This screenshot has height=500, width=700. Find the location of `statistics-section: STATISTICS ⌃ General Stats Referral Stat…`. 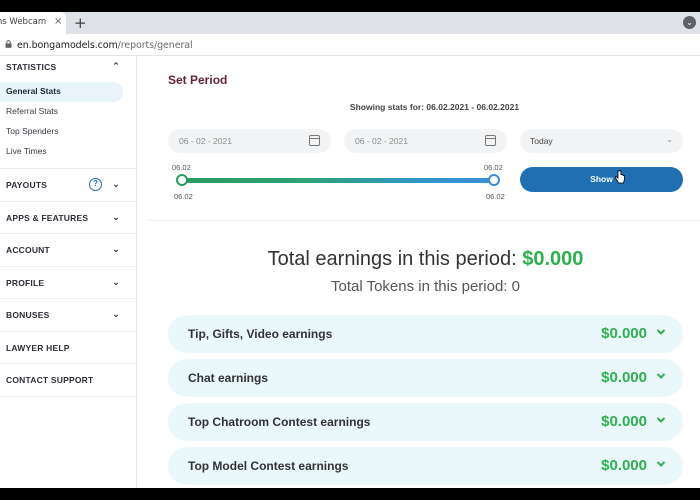

statistics-section: STATISTICS ⌃ General Stats Referral Stat… is located at coordinates (68, 112).